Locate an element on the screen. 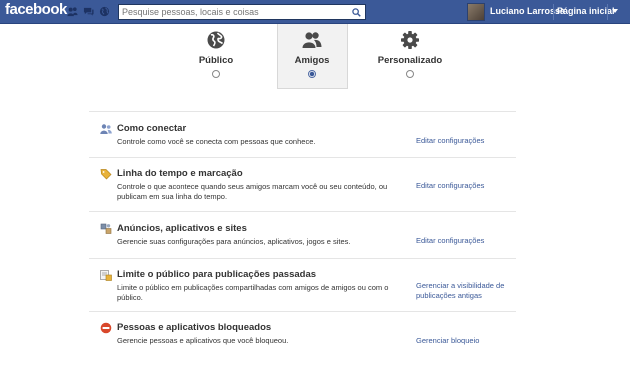  apps-icon is located at coordinates (106, 228).